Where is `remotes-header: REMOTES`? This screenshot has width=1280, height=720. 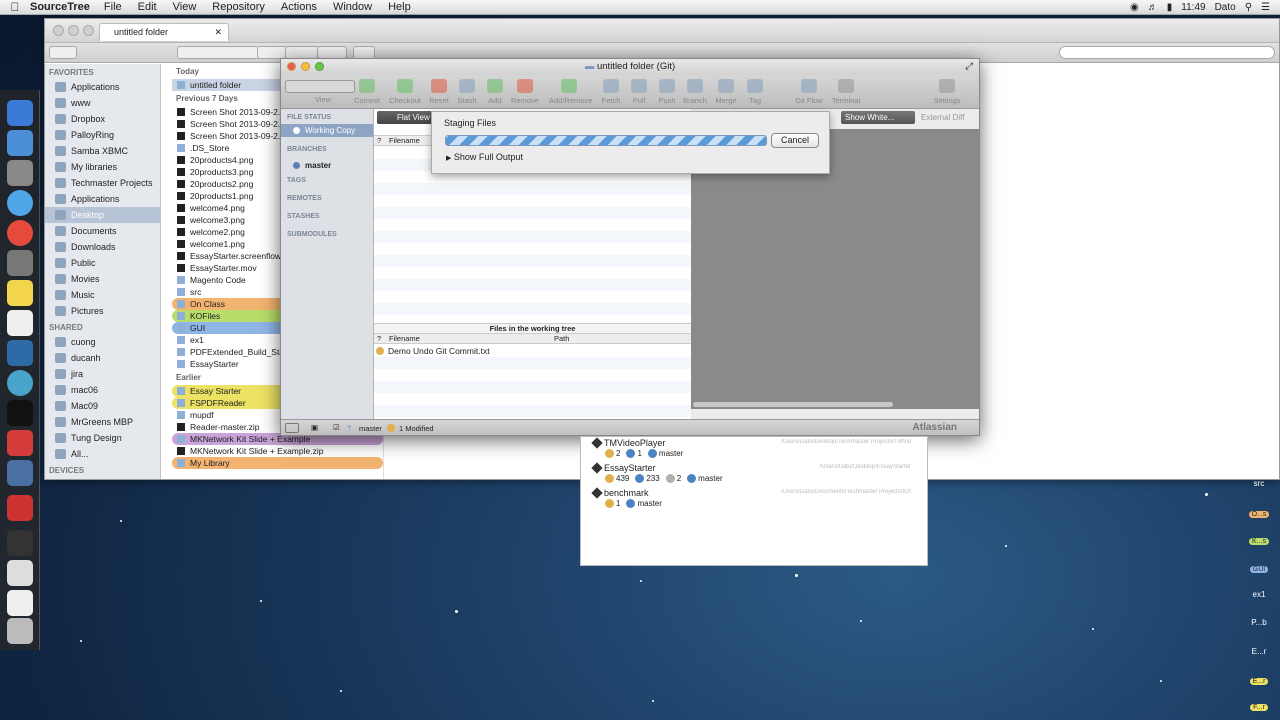 remotes-header: REMOTES is located at coordinates (327, 199).